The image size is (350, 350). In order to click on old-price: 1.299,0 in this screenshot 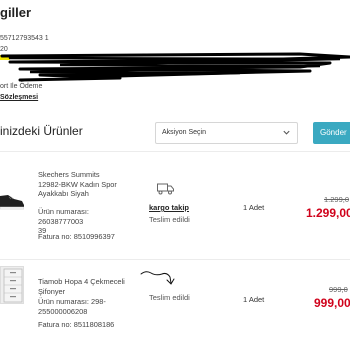, I will do `click(337, 199)`.